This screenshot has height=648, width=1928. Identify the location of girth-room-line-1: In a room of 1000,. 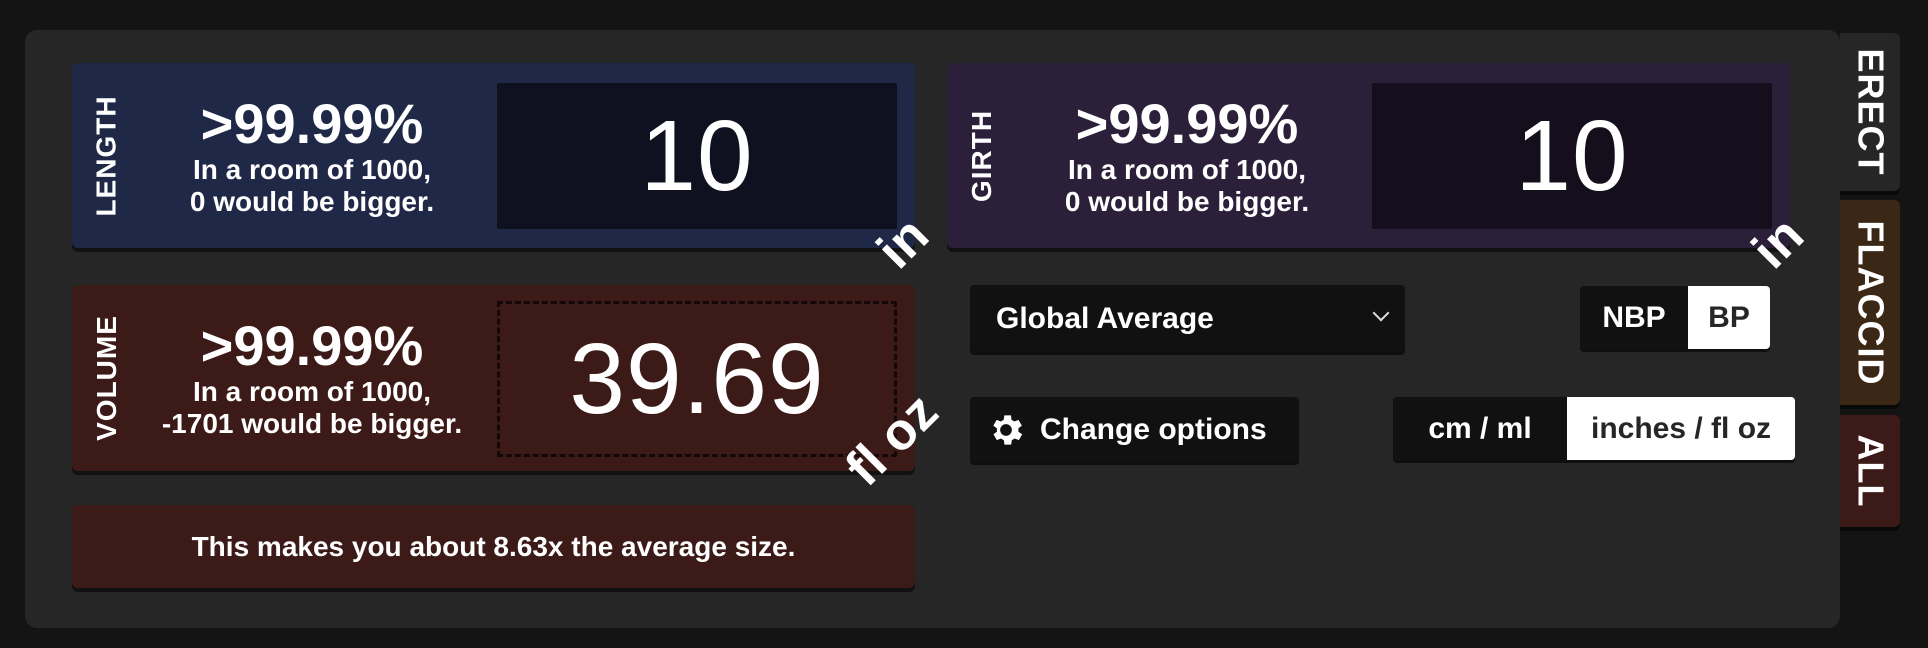
(1187, 169).